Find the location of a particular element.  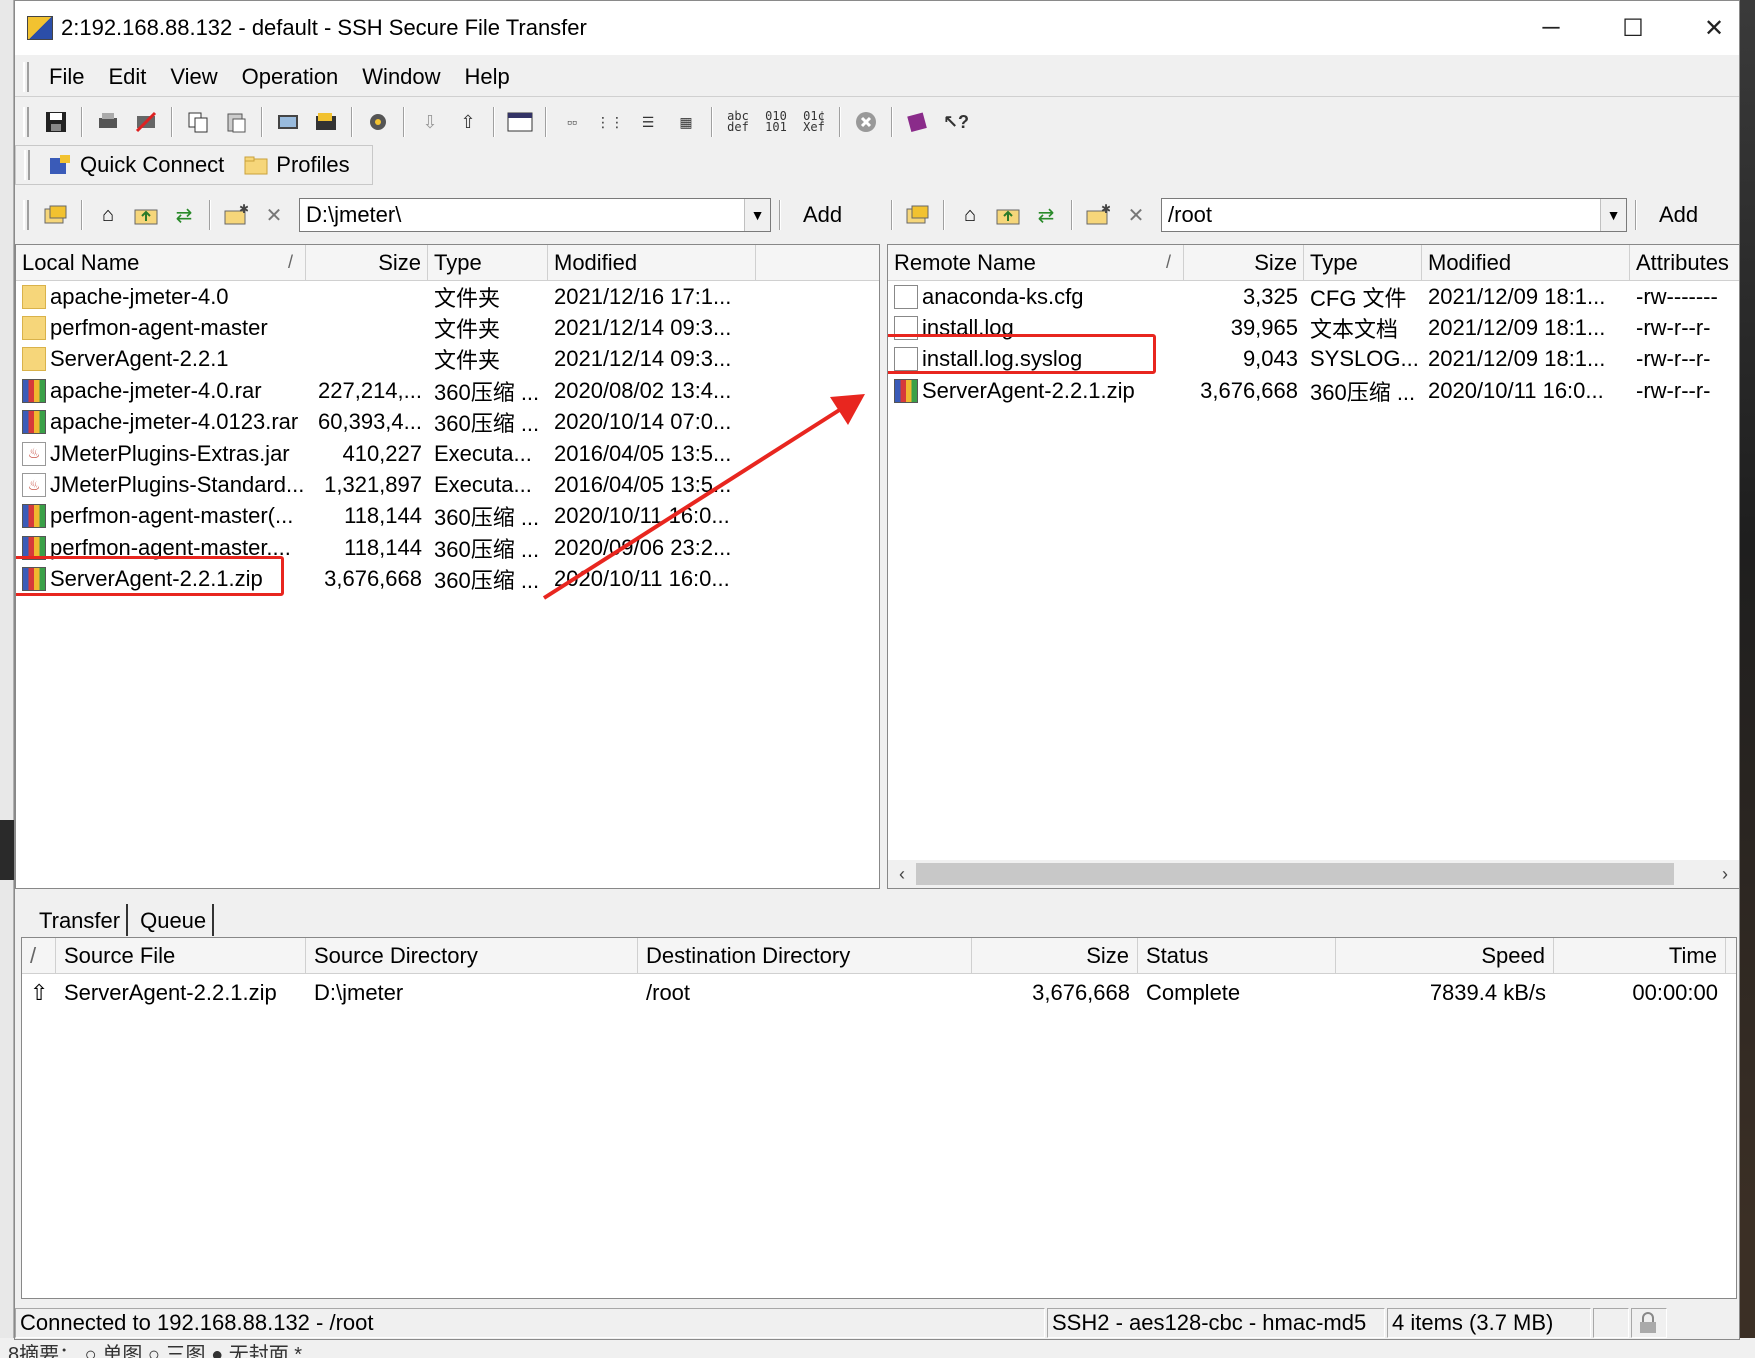

copy-icon is located at coordinates (198, 122).